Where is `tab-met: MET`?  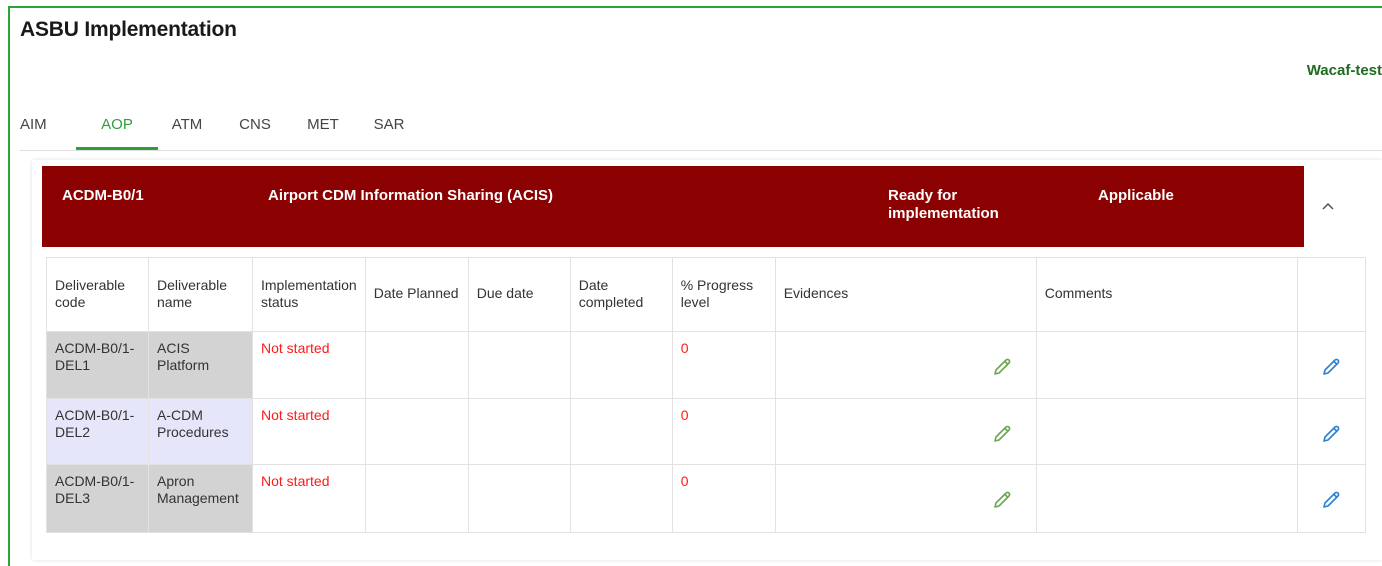 tab-met: MET is located at coordinates (323, 127).